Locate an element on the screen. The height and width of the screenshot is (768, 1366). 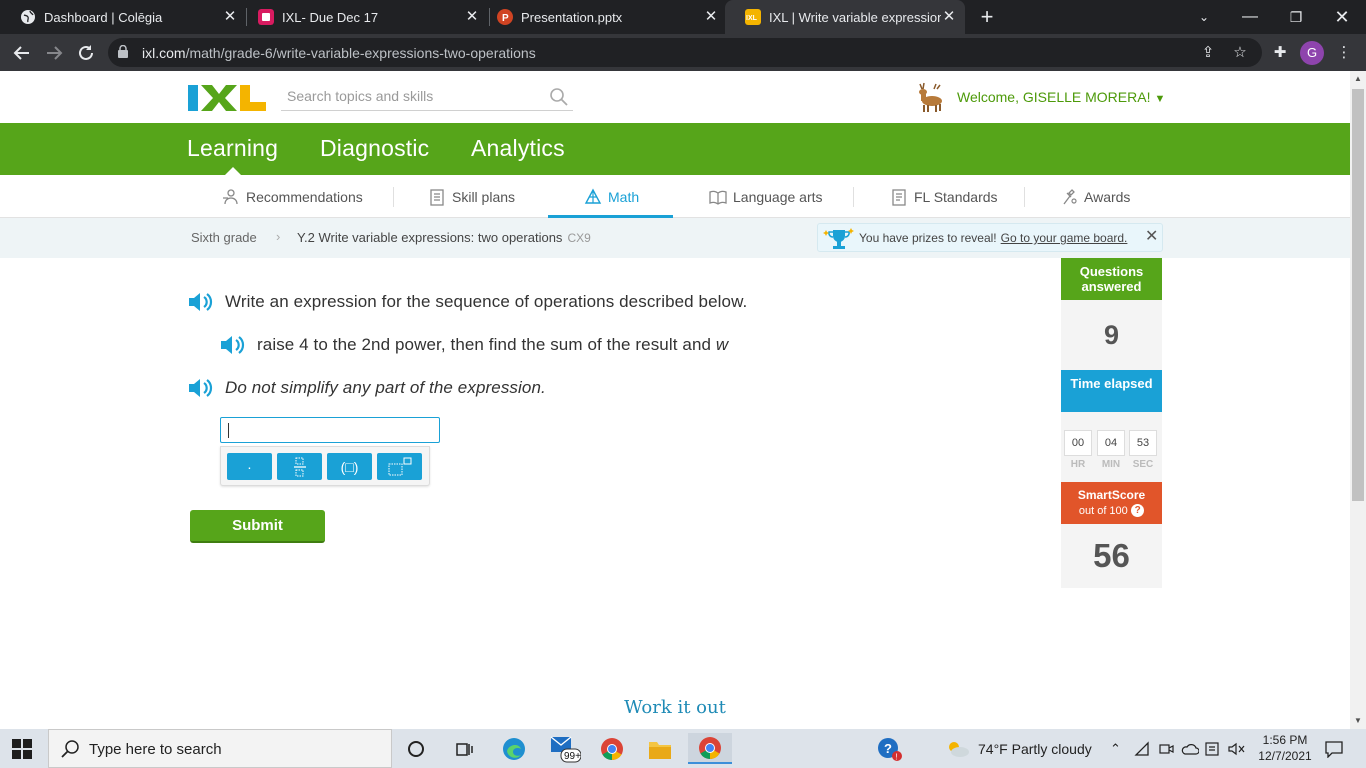
browser-tab: P Presentation.pptx ✕ is located at coordinates (602, 17).